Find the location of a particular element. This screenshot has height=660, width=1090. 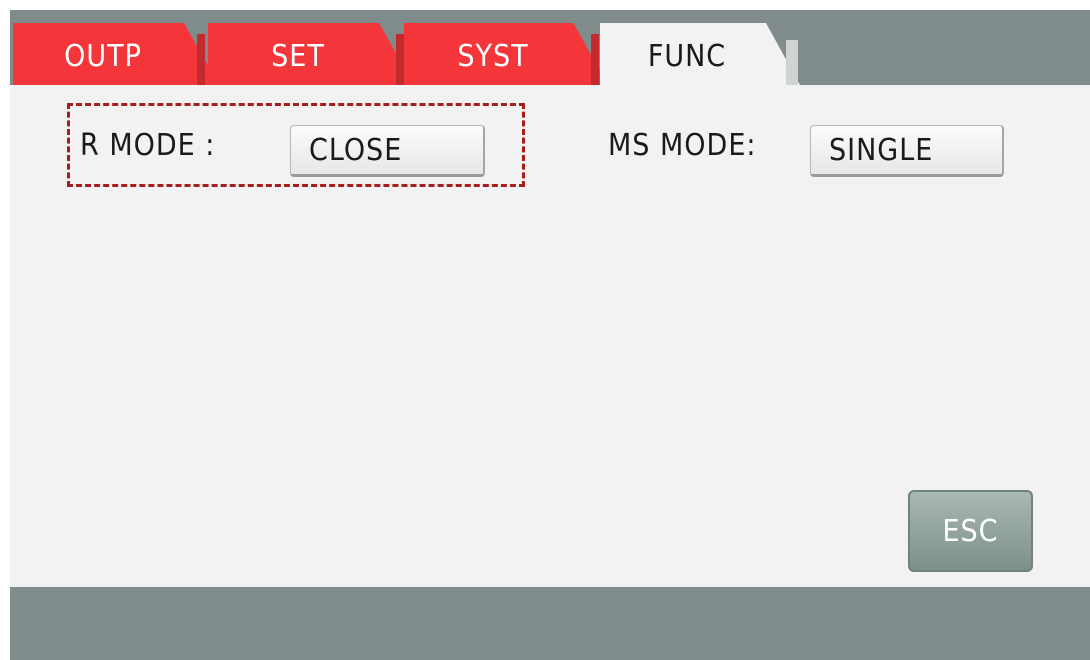

tab-outp: OUTP is located at coordinates (116, 54).